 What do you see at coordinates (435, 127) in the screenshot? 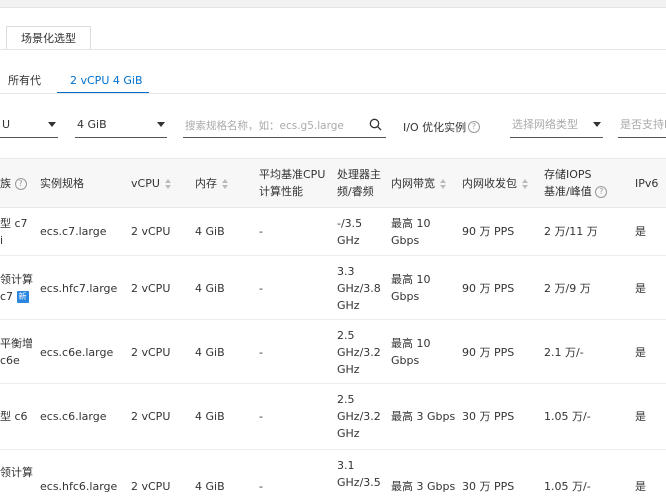
I see `io-optimized-label: I/O 优化实例` at bounding box center [435, 127].